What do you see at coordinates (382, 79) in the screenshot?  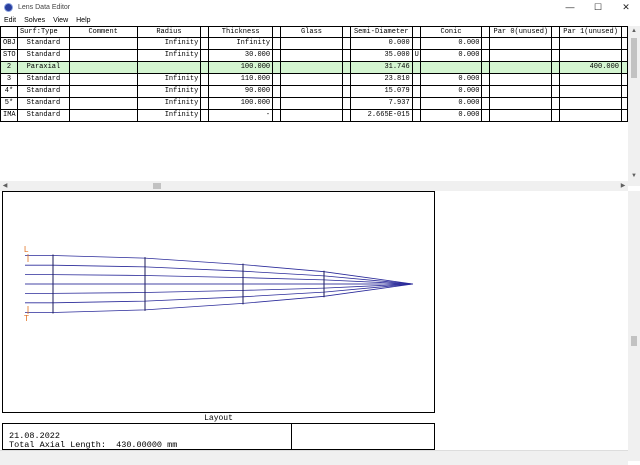 I see `semi-diameter-cell: 23.810` at bounding box center [382, 79].